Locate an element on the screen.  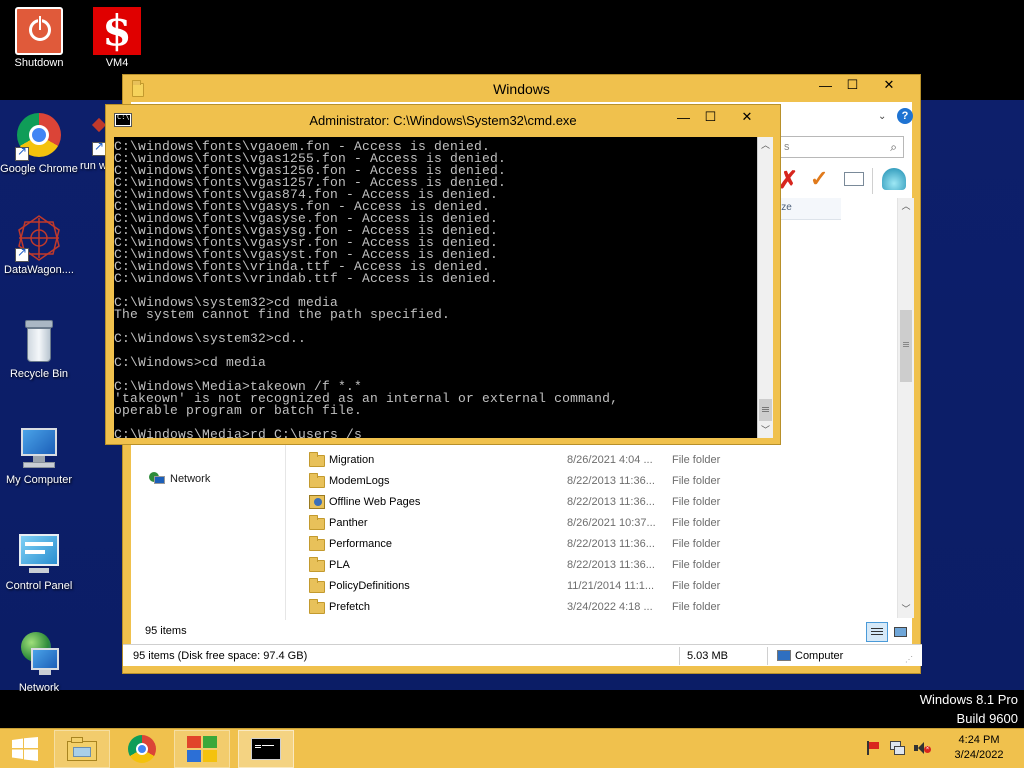
desktop-icon-label: My Computer is located at coordinates (39, 480).